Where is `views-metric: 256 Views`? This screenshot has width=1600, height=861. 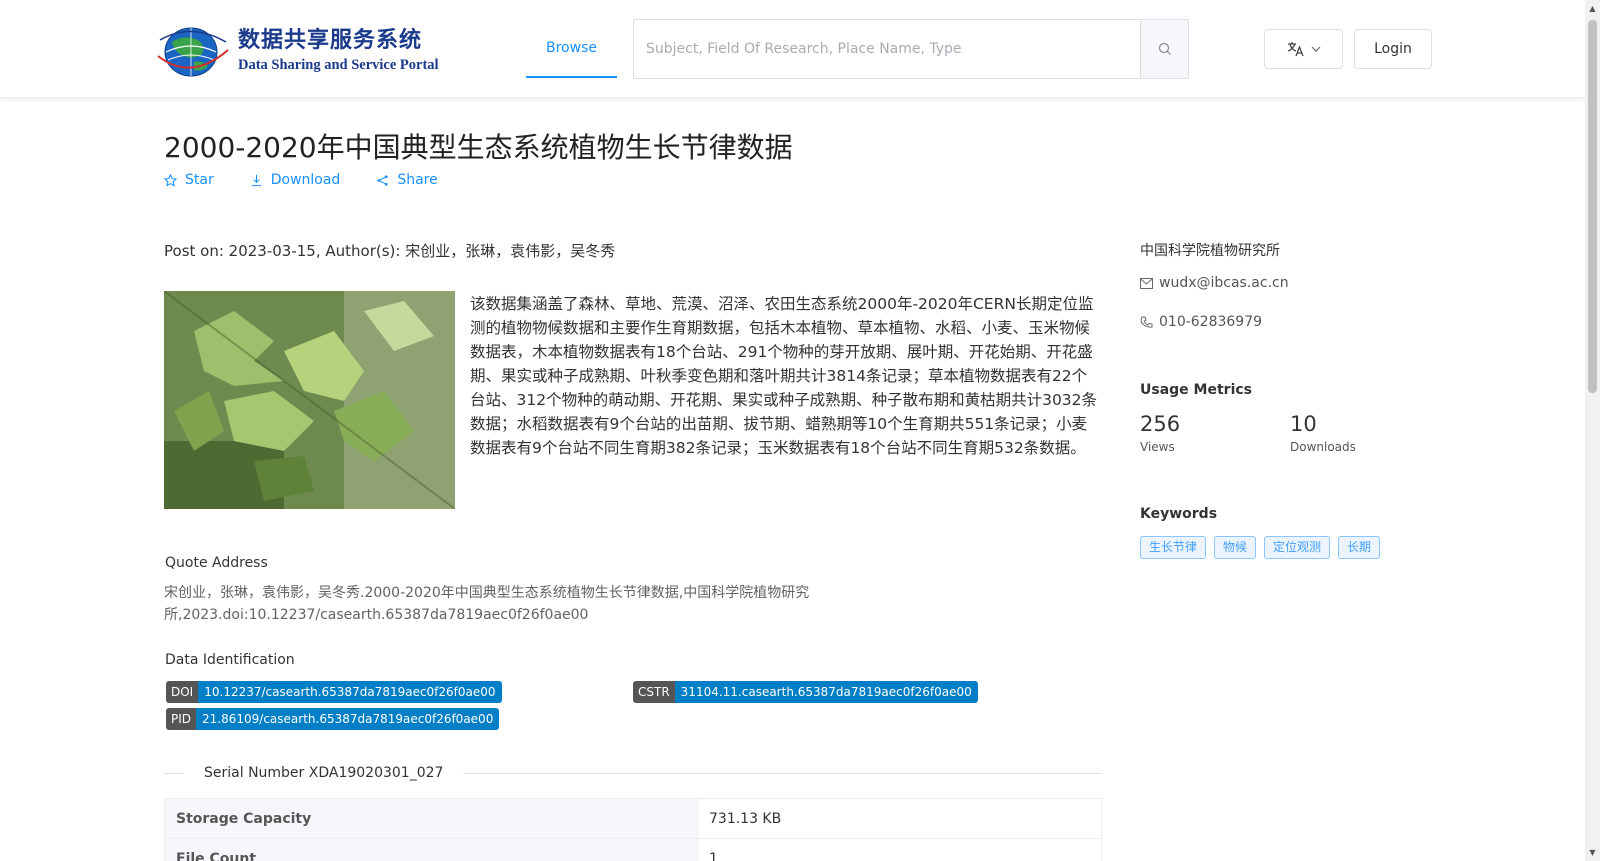 views-metric: 256 Views is located at coordinates (1160, 433).